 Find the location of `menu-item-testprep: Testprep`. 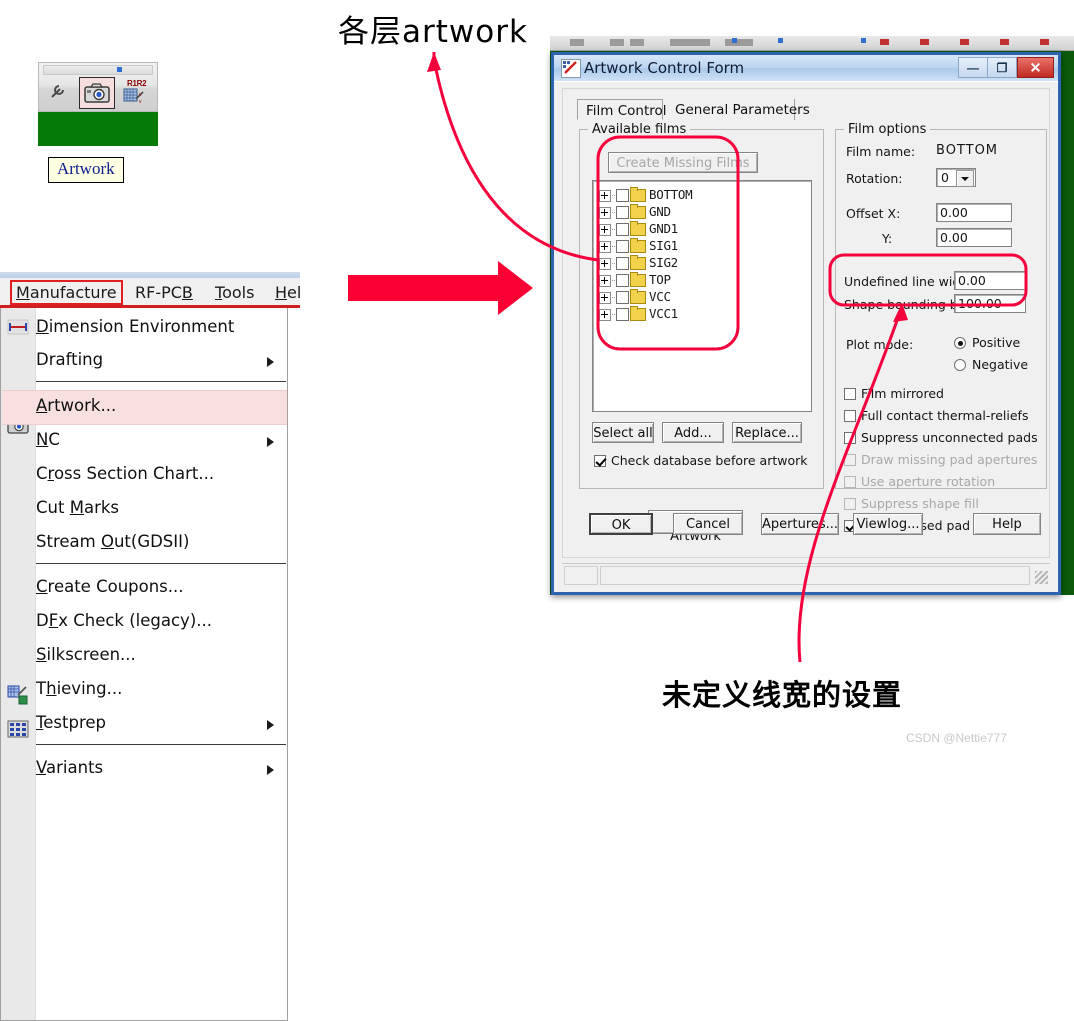

menu-item-testprep: Testprep is located at coordinates (161, 724).